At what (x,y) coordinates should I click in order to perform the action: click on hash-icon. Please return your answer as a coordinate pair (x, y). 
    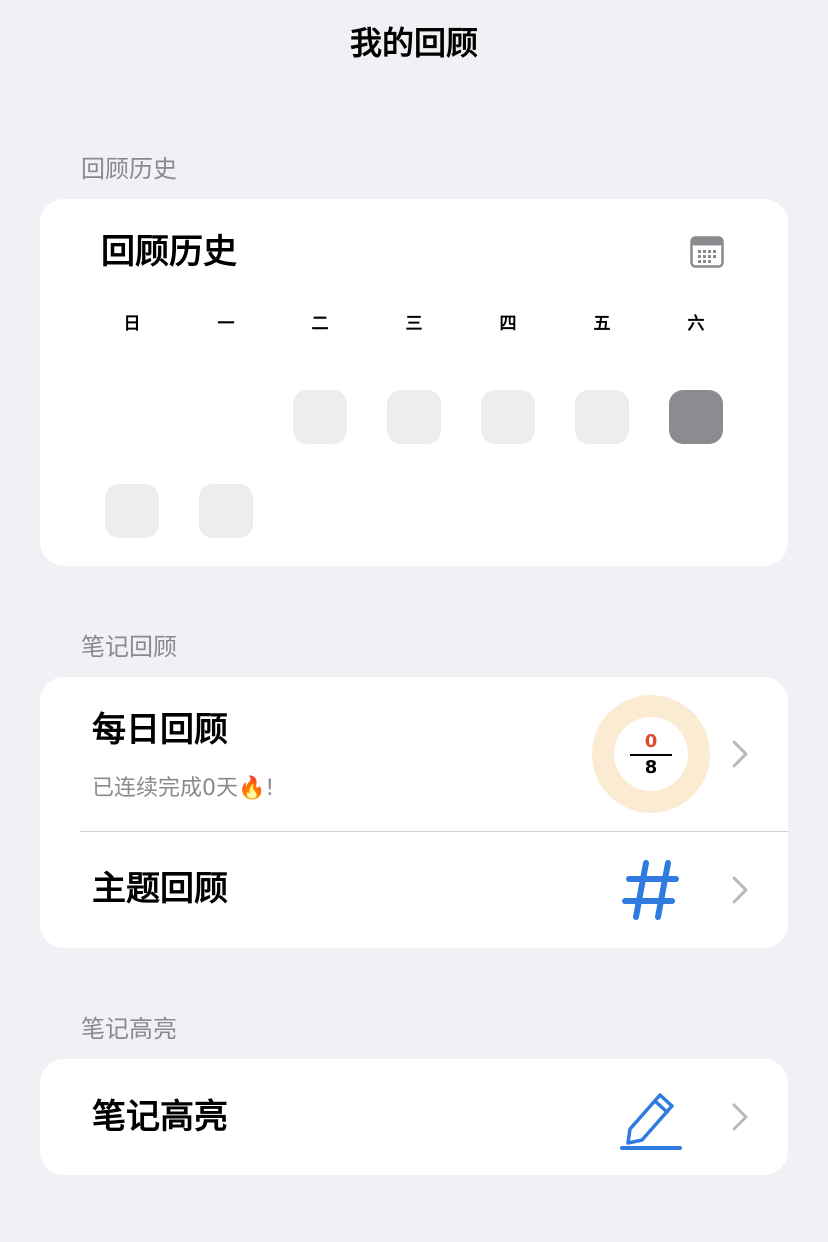
    Looking at the image, I should click on (650, 890).